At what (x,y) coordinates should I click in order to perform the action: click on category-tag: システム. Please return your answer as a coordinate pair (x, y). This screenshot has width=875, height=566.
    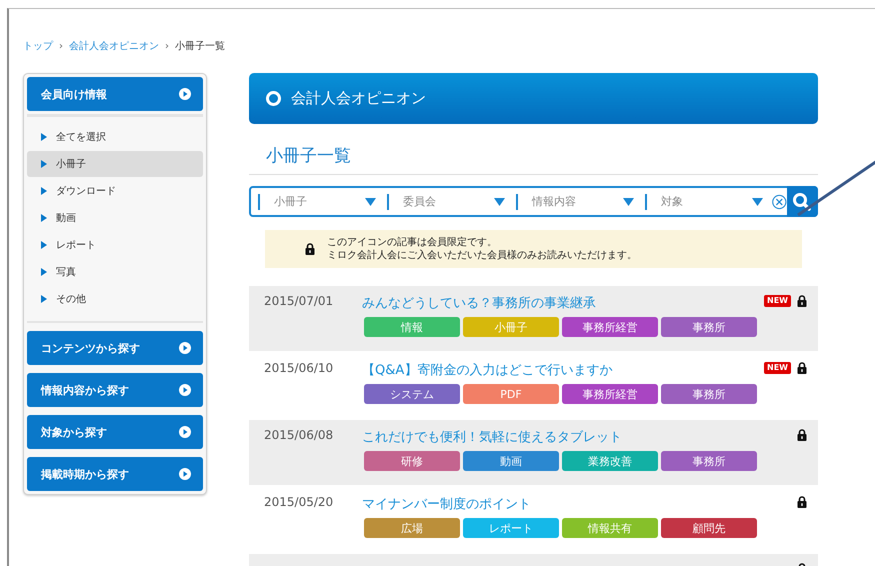
    Looking at the image, I should click on (412, 394).